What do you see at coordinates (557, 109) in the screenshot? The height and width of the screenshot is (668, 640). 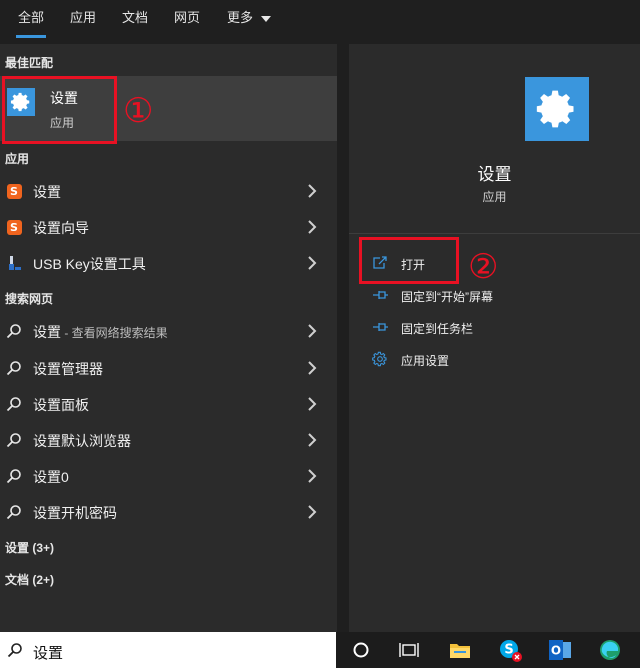 I see `settings-gear-icon` at bounding box center [557, 109].